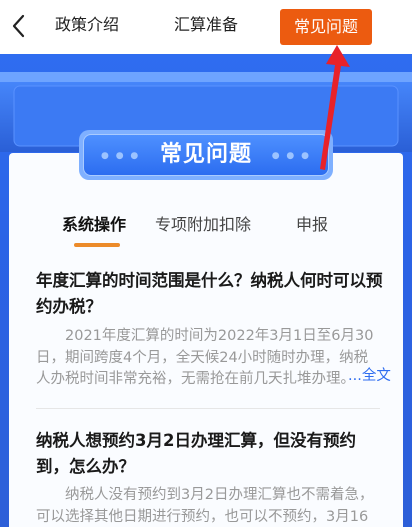 The height and width of the screenshot is (527, 412). I want to click on chevron-left-icon, so click(18, 26).